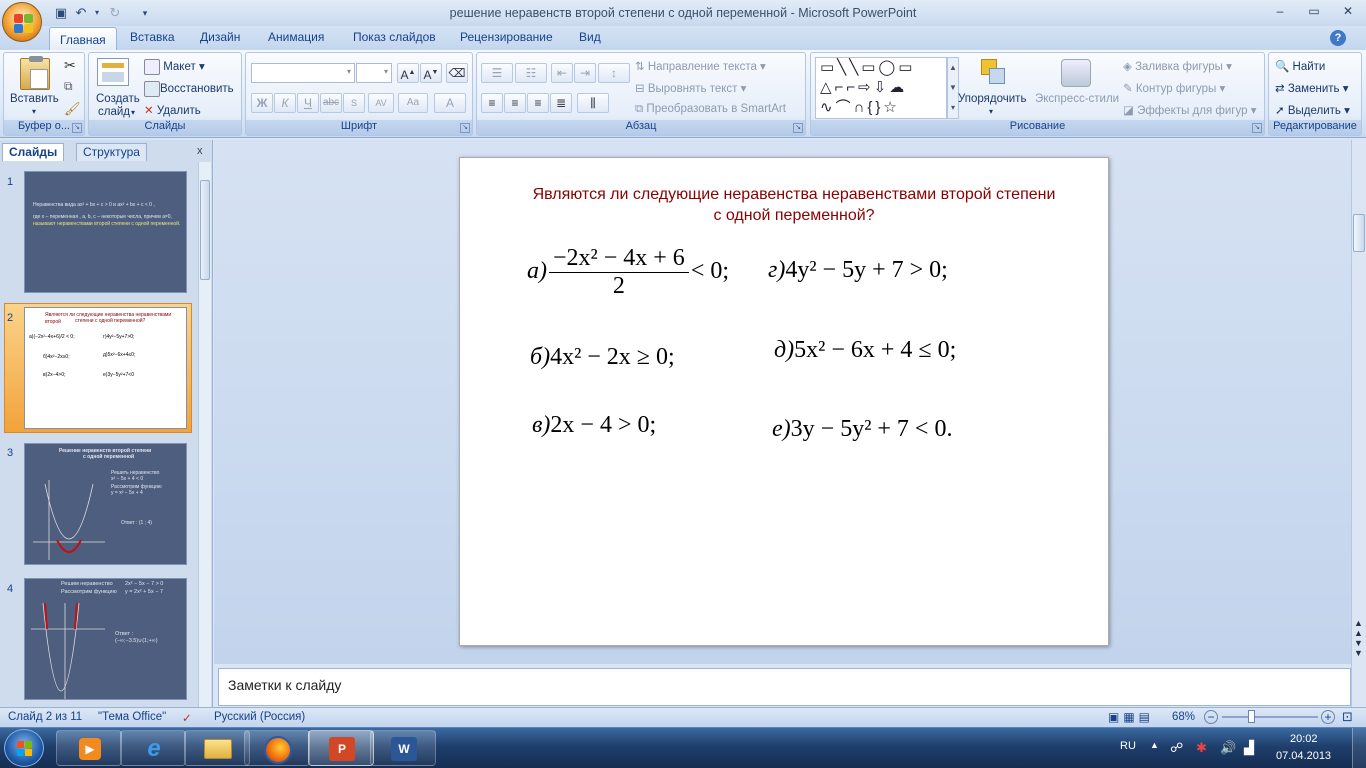  What do you see at coordinates (303, 73) in the screenshot?
I see `font-name-combo: ▾` at bounding box center [303, 73].